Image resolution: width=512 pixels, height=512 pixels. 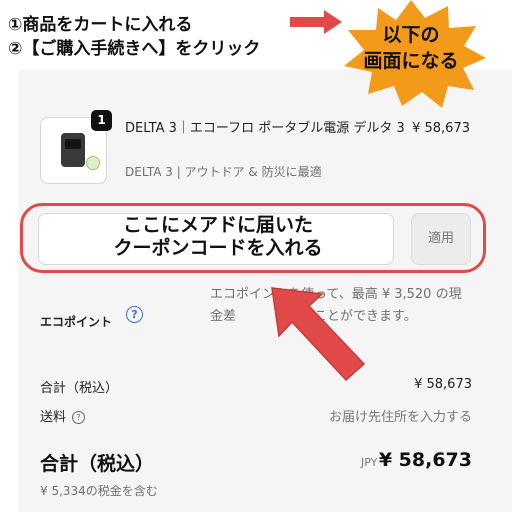 I want to click on product-subtitle: DELTA 3 | アウトドア & 防災に最適, so click(x=223, y=172).